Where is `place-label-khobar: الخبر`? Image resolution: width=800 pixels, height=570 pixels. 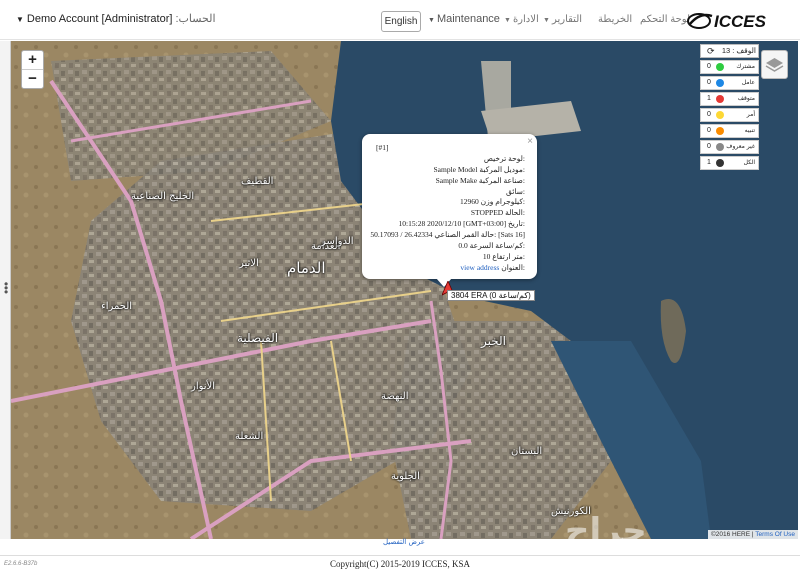
place-label-khobar: الخبر is located at coordinates (493, 341).